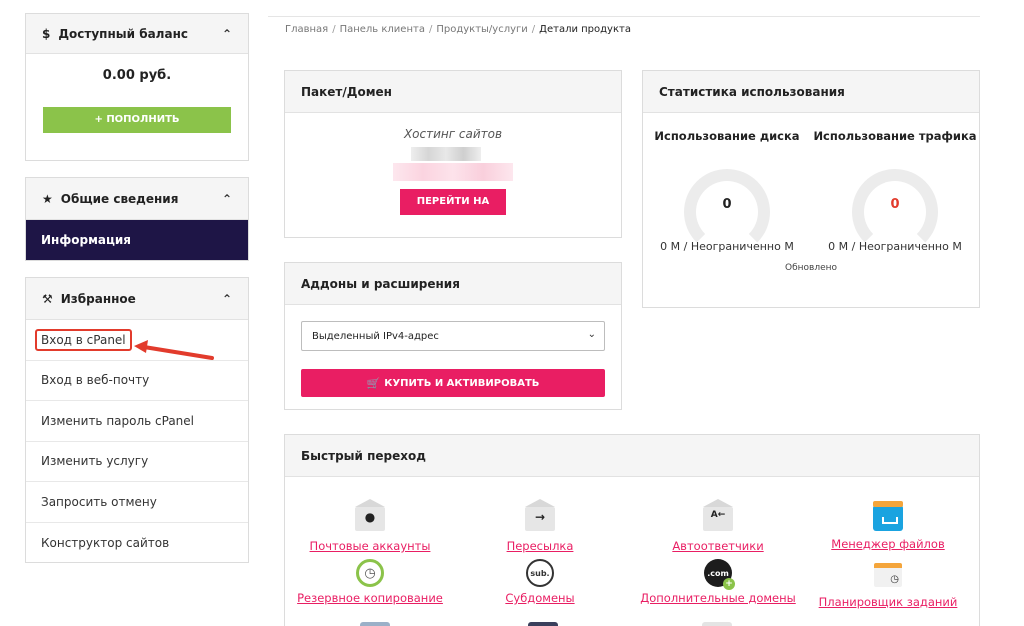  I want to click on general-panel-header: ★ Общие сведения ⌃, so click(137, 199).